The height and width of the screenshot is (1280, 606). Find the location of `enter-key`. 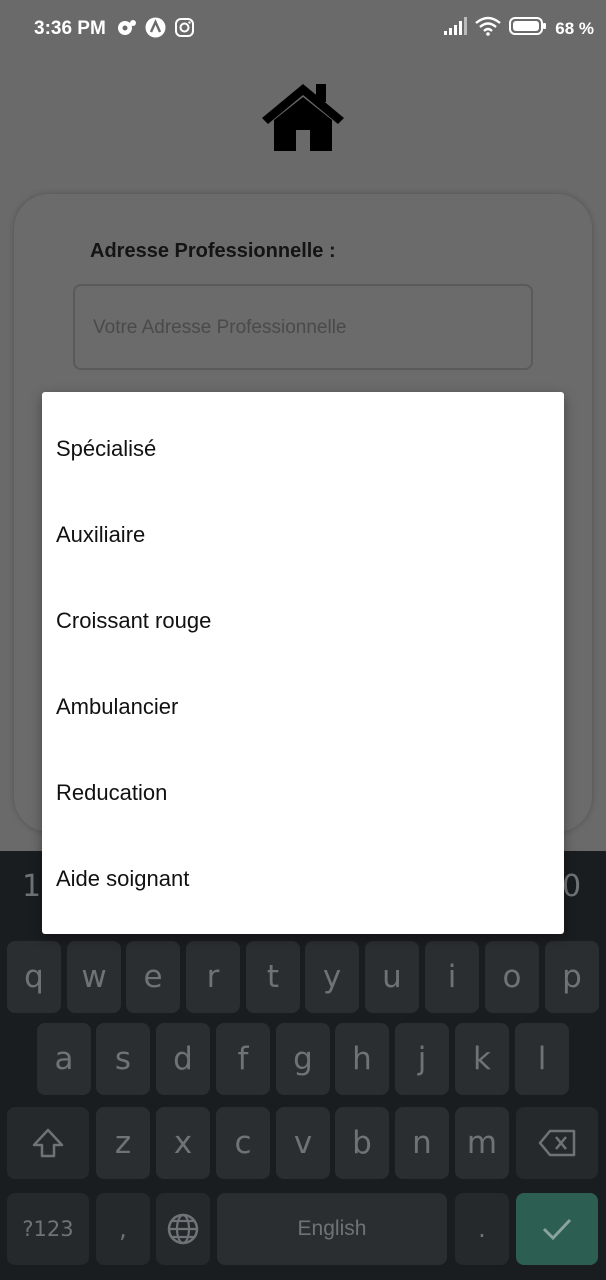

enter-key is located at coordinates (557, 1229).